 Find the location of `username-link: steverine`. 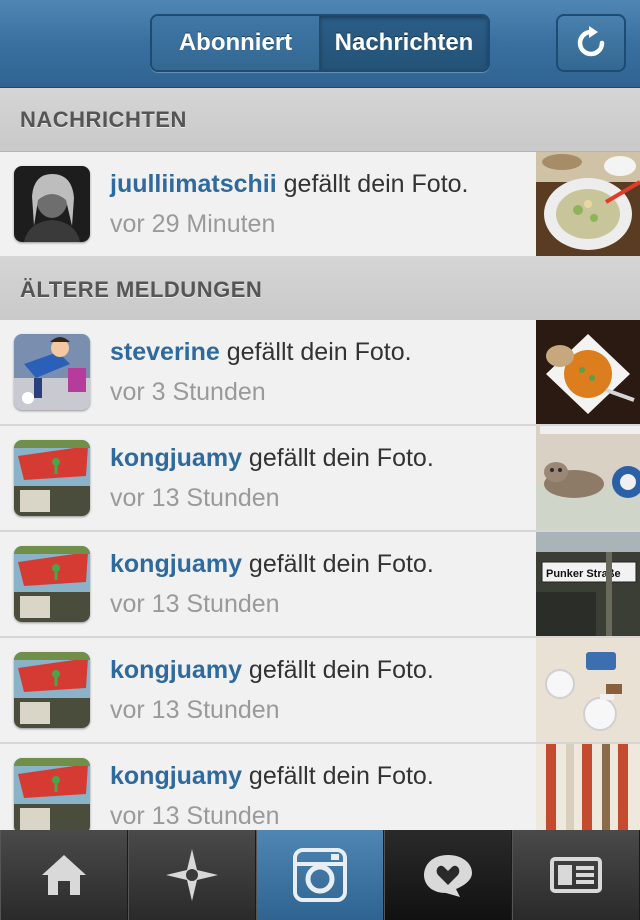

username-link: steverine is located at coordinates (165, 352).